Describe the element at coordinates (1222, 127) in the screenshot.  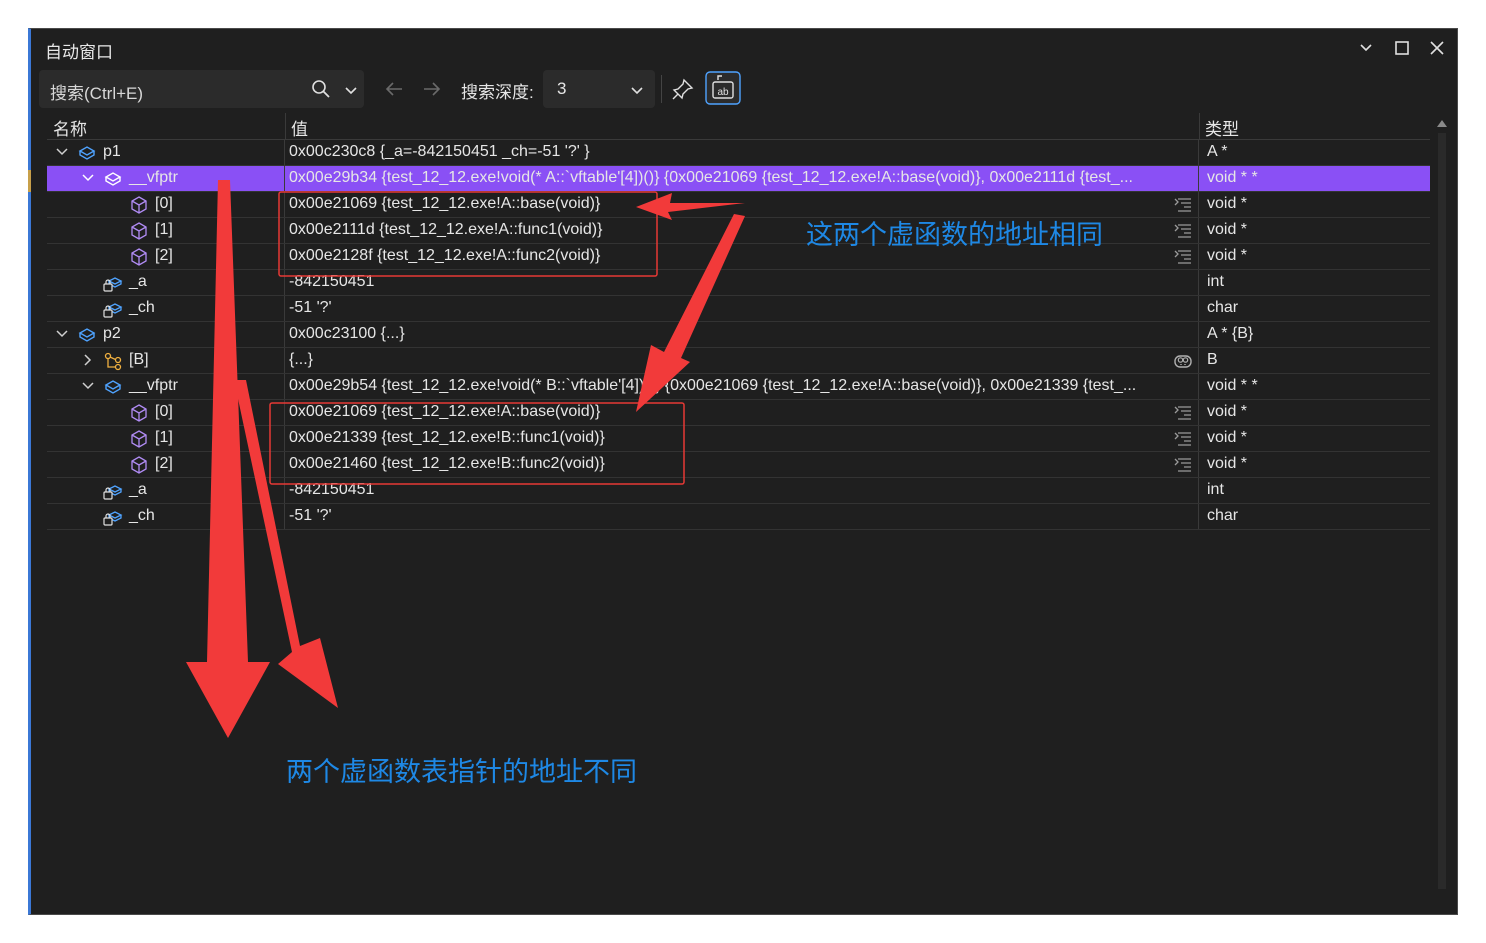
I see `column-header-type: 类型` at that location.